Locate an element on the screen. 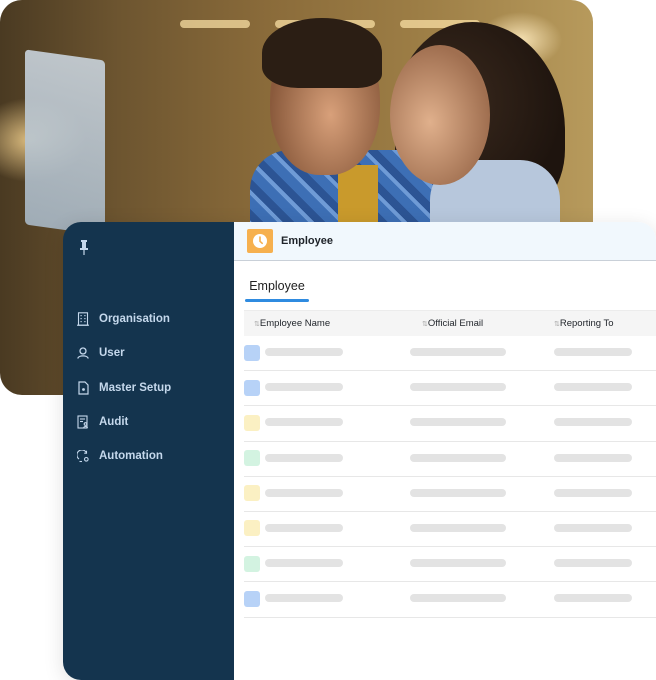 This screenshot has height=680, width=656. laptop-screen is located at coordinates (65, 142).